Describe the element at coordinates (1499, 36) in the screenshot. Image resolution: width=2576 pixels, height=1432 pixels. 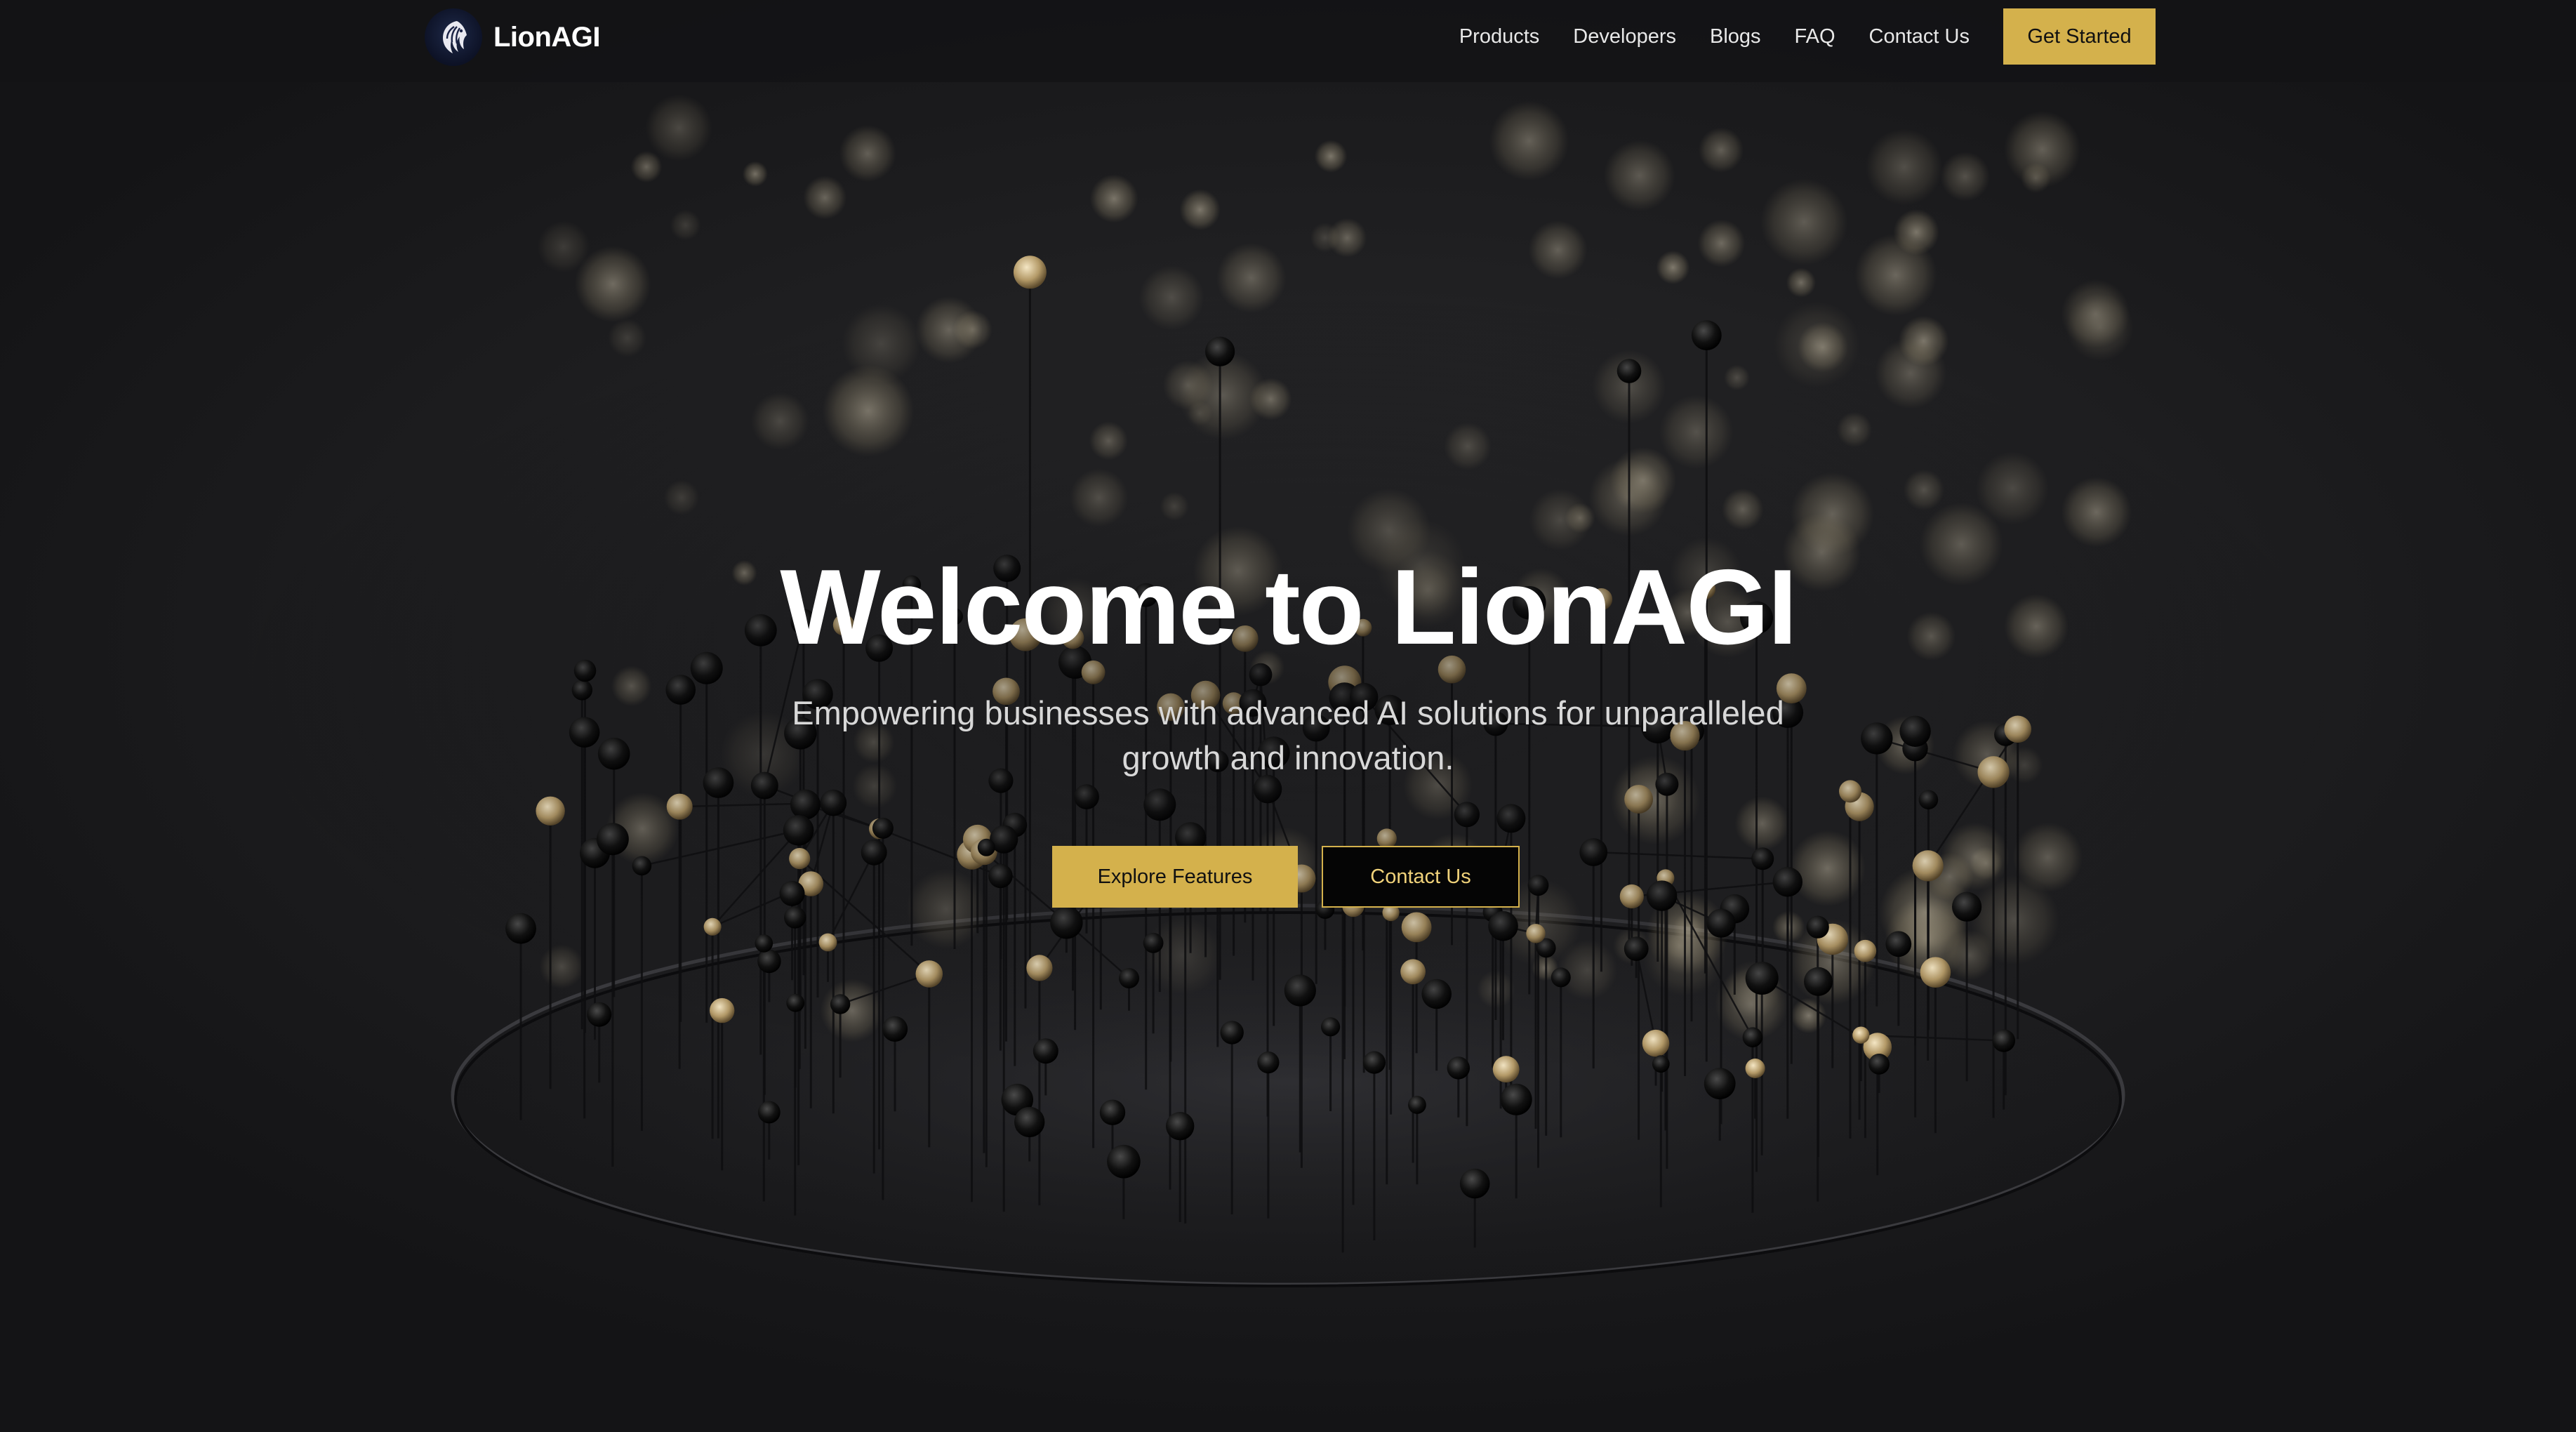
I see `nav-products-link: Products` at that location.